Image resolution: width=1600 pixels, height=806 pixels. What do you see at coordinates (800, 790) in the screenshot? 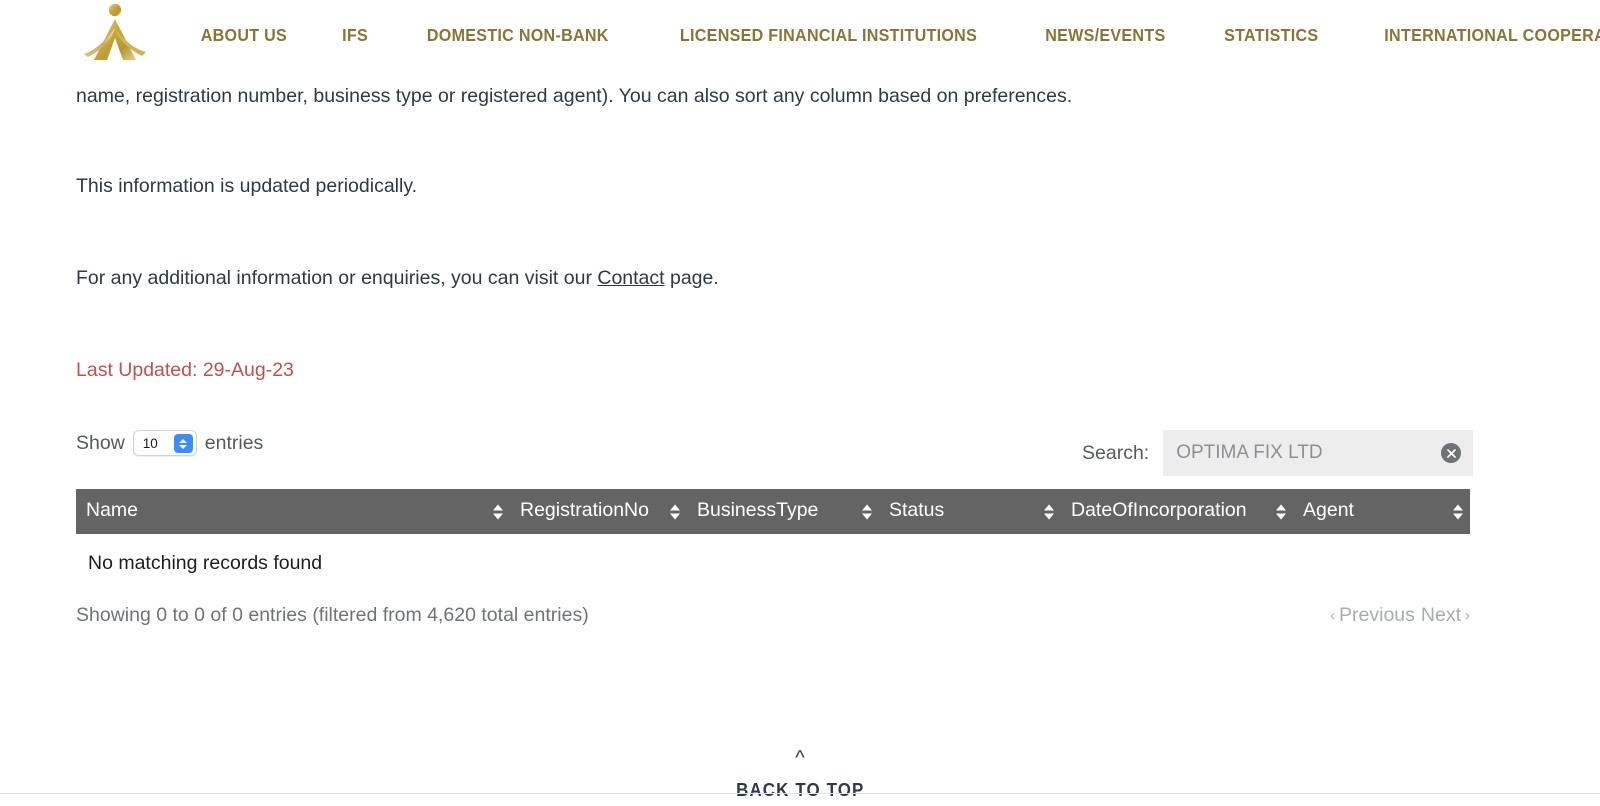
I see `back-to-top-label: BACK TO TOP` at bounding box center [800, 790].